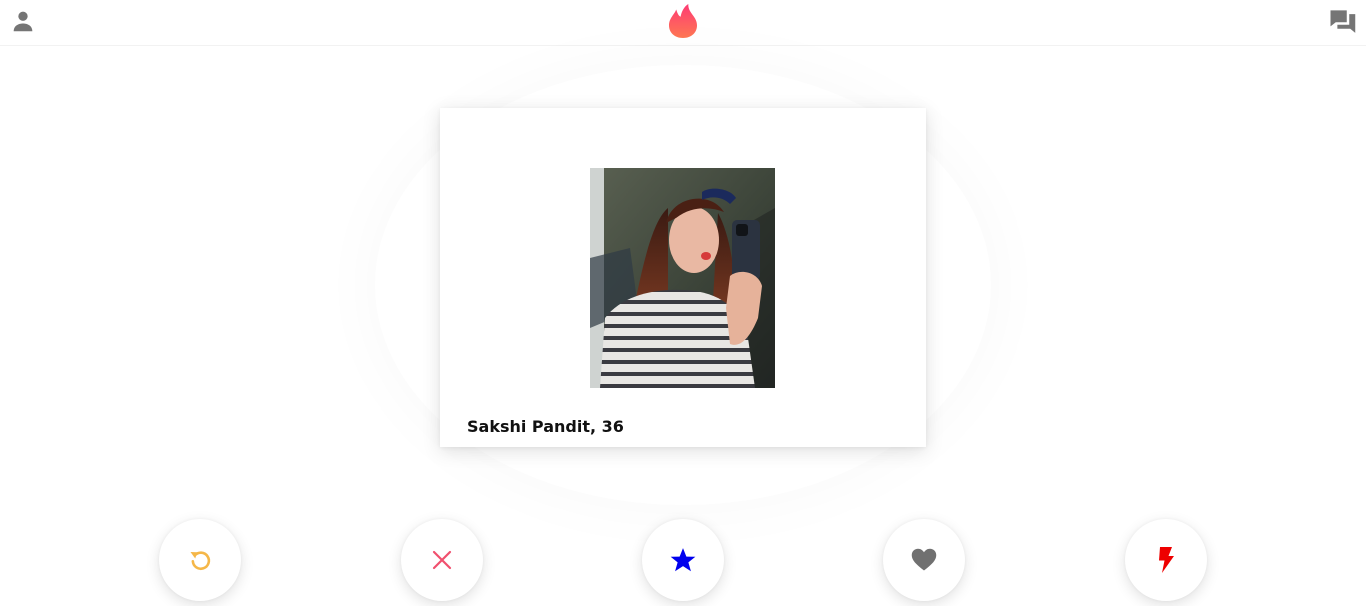 Image resolution: width=1366 pixels, height=606 pixels. I want to click on app-logo, so click(683, 23).